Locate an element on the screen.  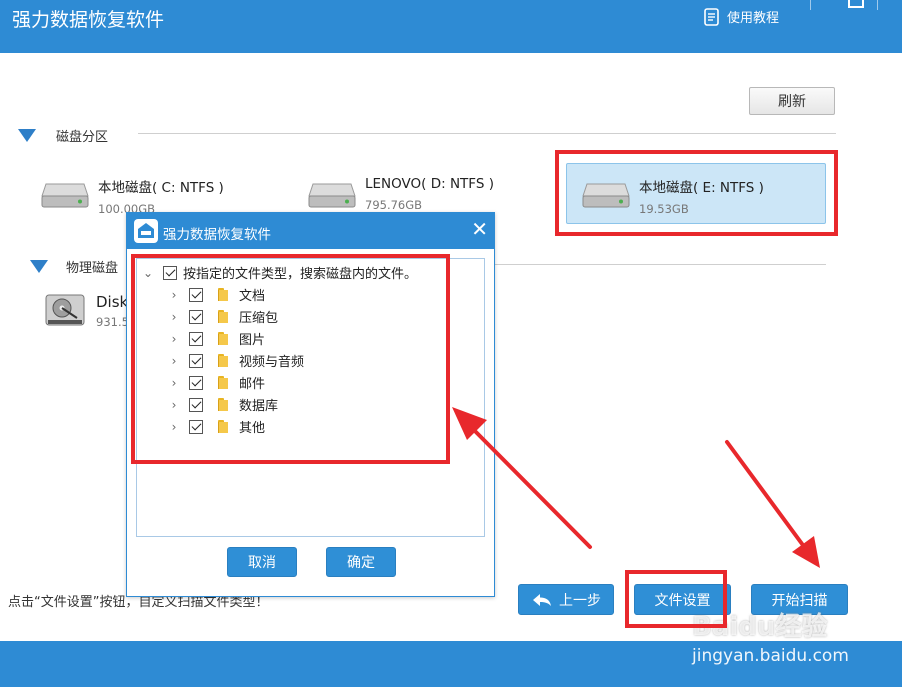
annotation-arrow-right is located at coordinates (772, 504).